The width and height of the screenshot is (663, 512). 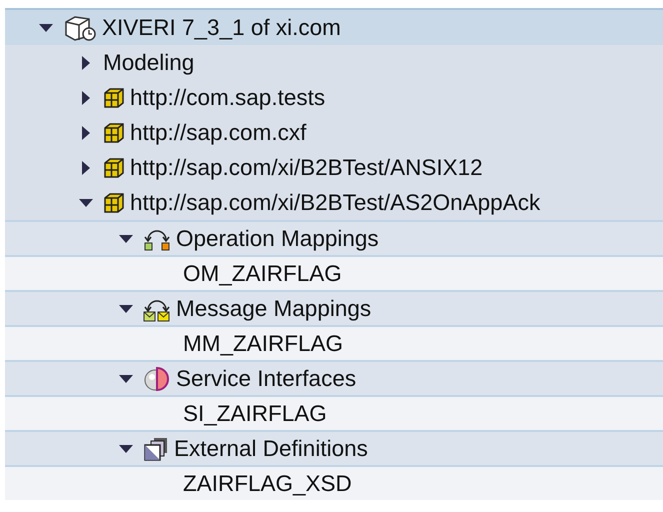 What do you see at coordinates (80, 28) in the screenshot?
I see `component-icon` at bounding box center [80, 28].